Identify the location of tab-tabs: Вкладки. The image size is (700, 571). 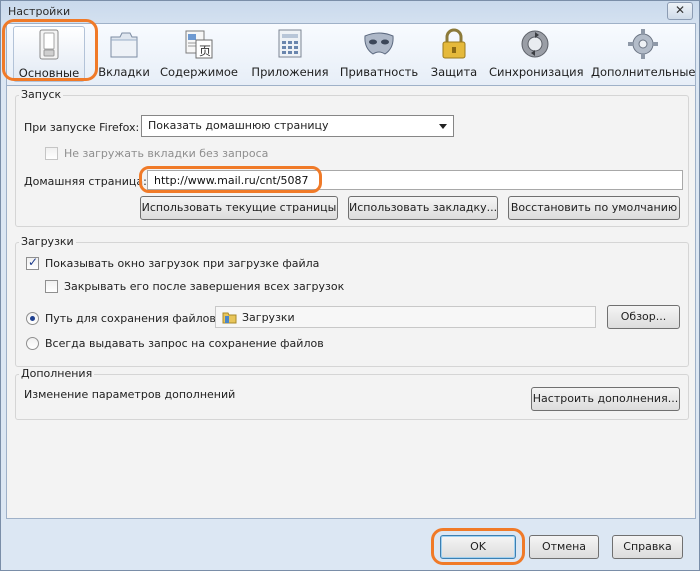
(124, 54).